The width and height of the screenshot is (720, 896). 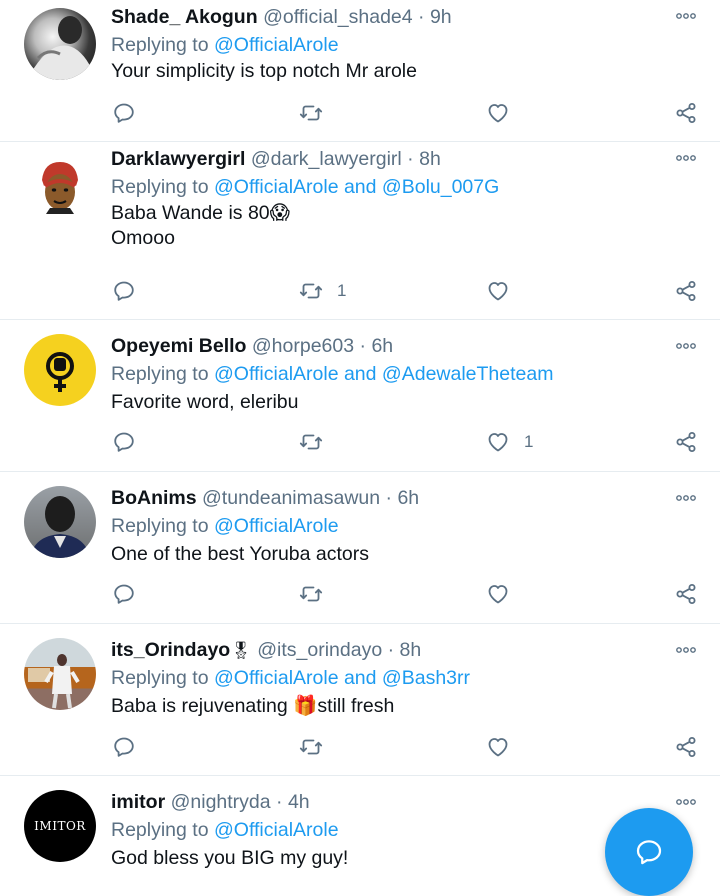 I want to click on avatar: IMITOR, so click(x=60, y=826).